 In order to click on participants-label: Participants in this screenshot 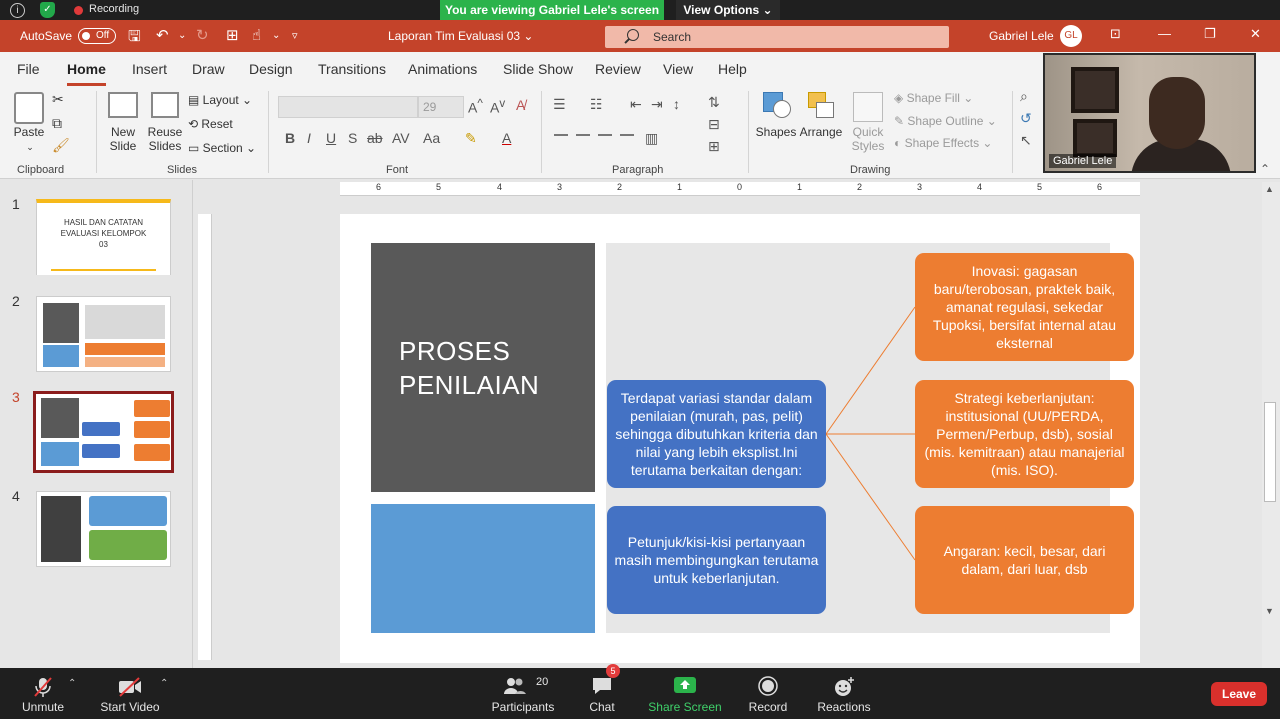, I will do `click(523, 707)`.